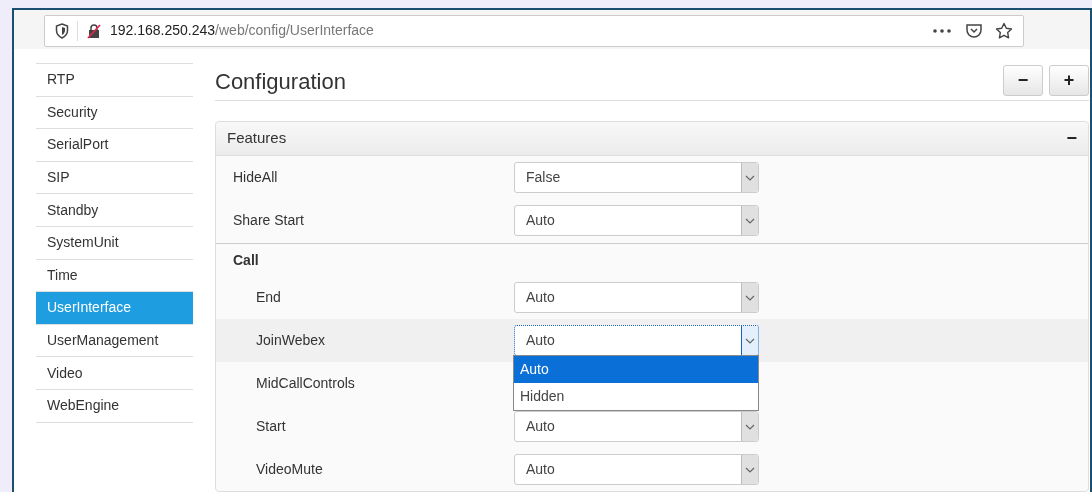 The width and height of the screenshot is (1092, 492). I want to click on setting-label: HideAll, so click(255, 177).